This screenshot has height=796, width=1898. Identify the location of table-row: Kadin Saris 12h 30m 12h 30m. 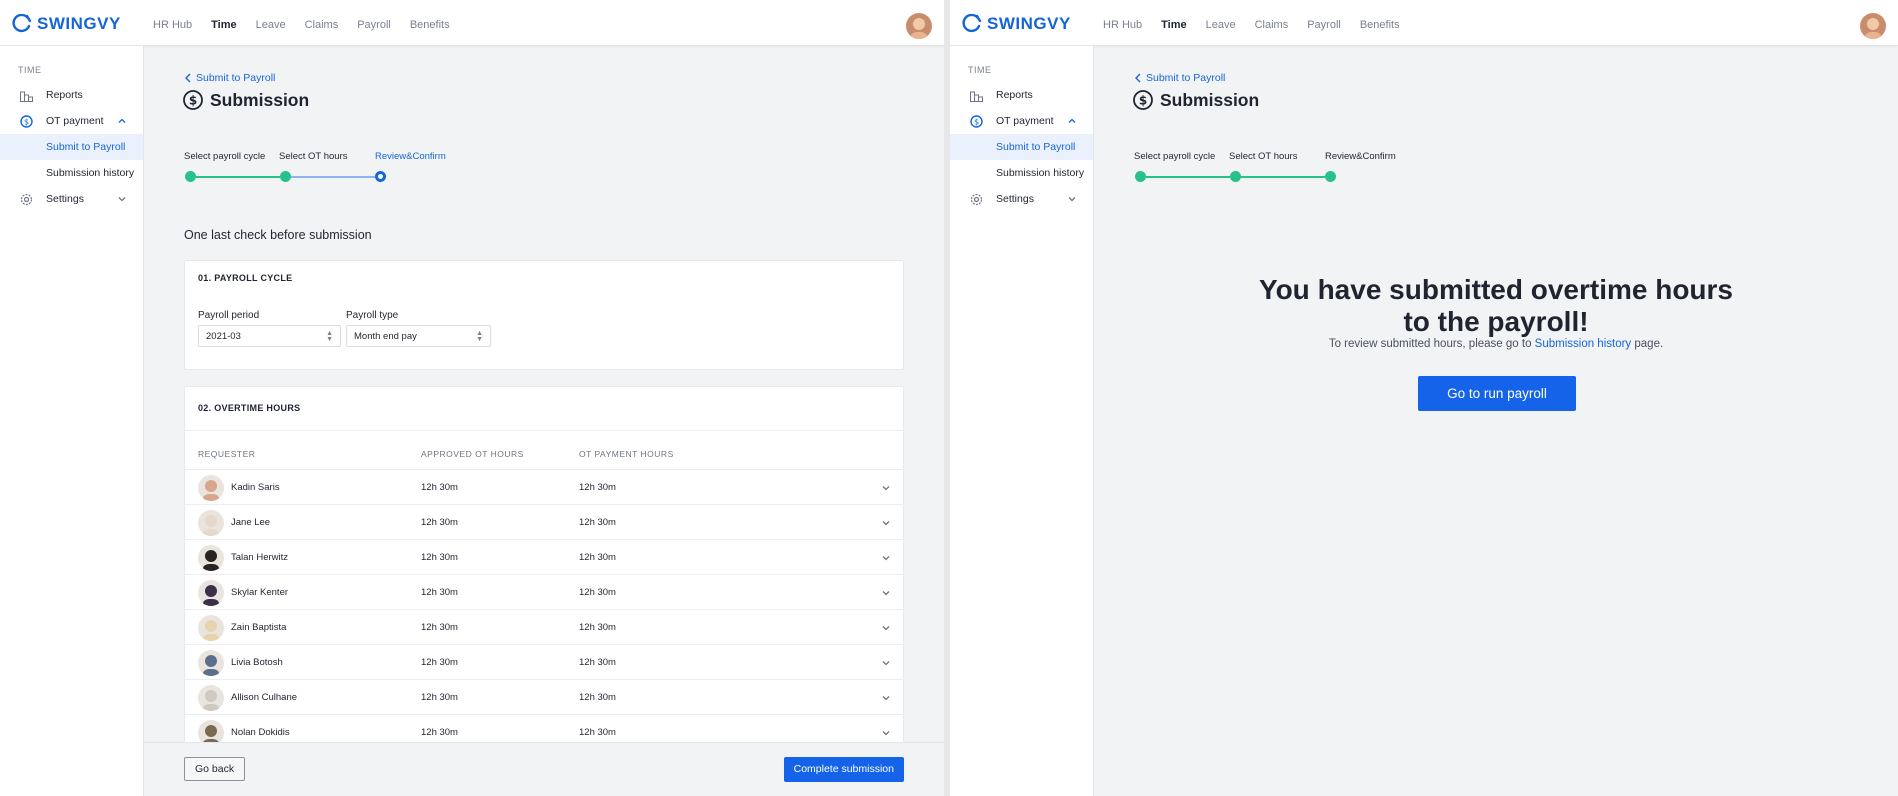
(545, 486).